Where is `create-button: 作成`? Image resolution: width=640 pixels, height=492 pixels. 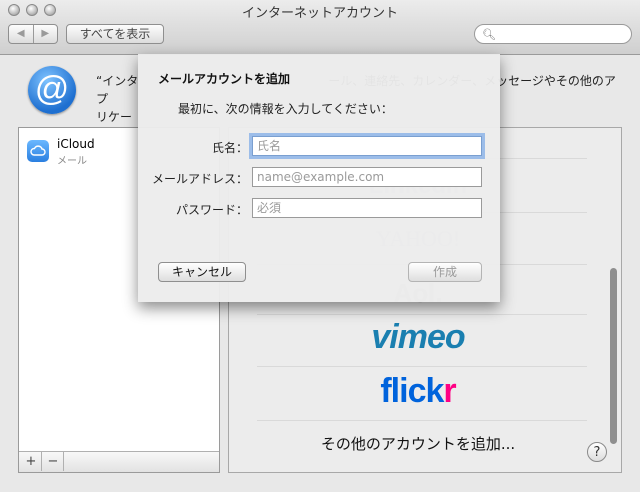 create-button: 作成 is located at coordinates (445, 272).